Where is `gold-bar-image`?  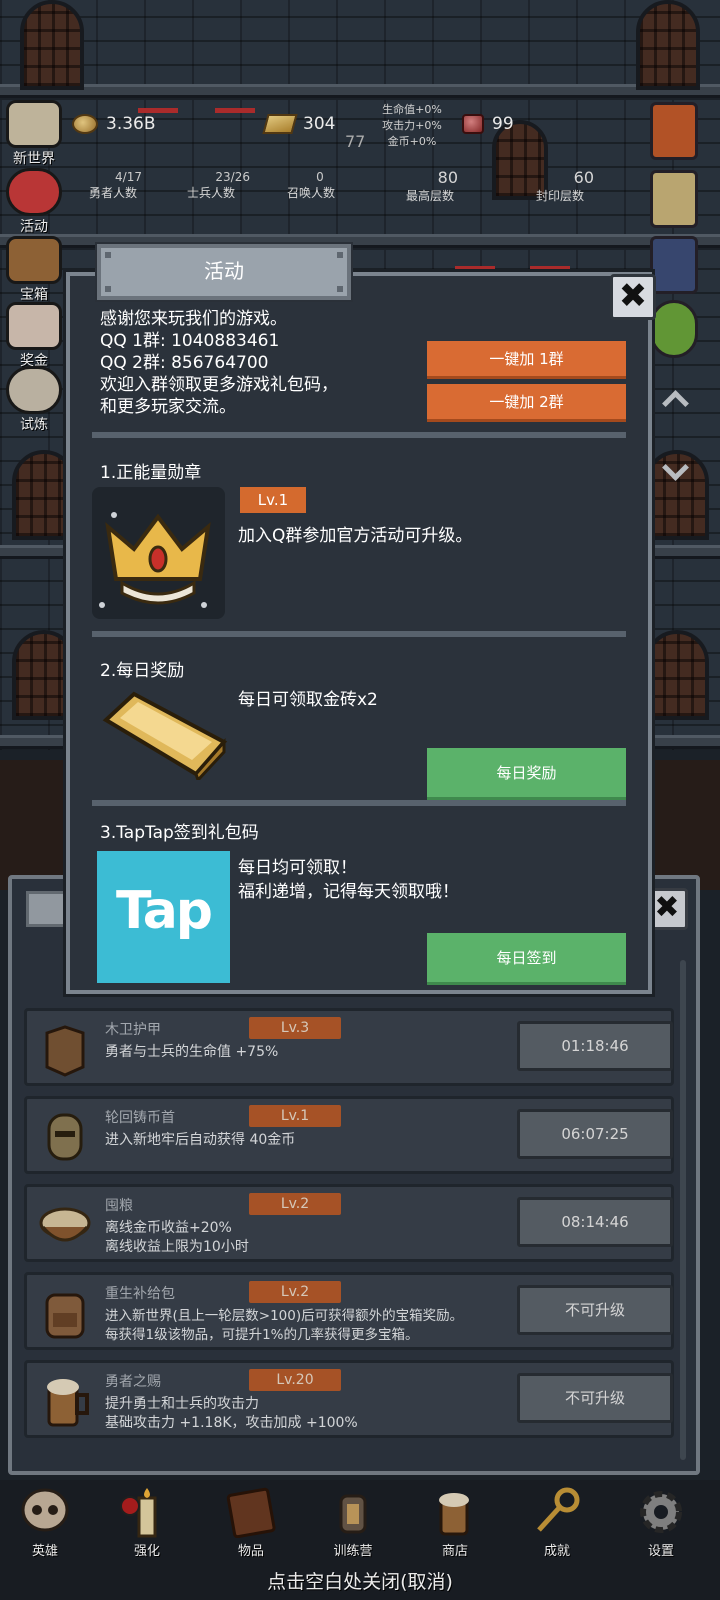 gold-bar-image is located at coordinates (165, 736).